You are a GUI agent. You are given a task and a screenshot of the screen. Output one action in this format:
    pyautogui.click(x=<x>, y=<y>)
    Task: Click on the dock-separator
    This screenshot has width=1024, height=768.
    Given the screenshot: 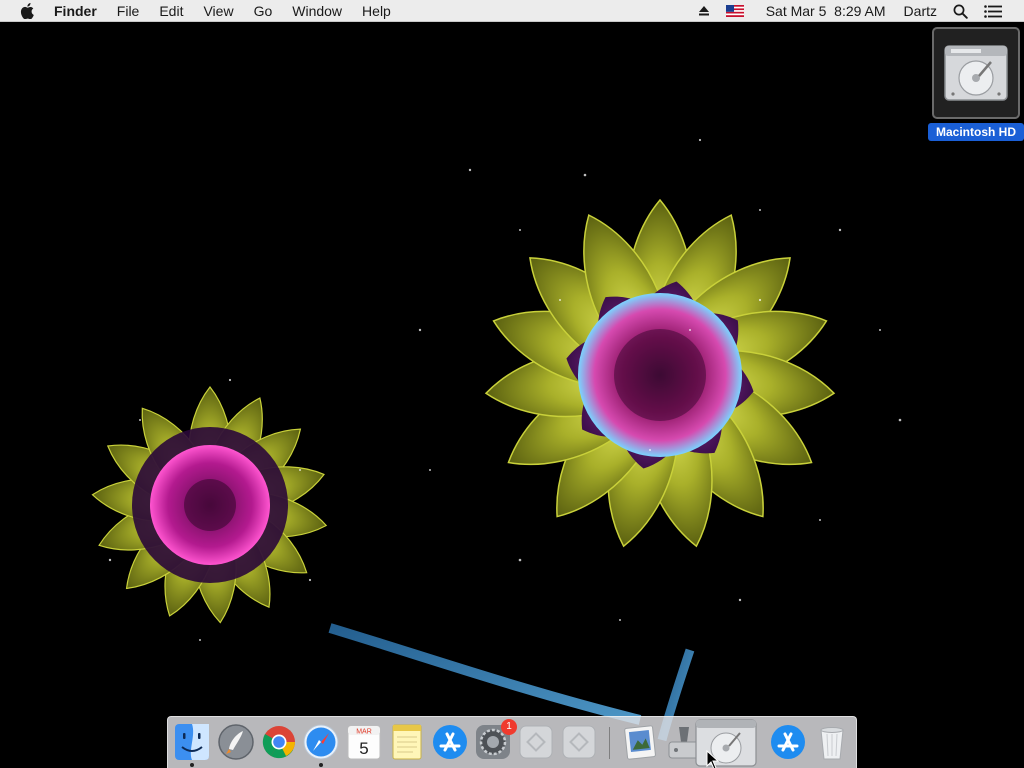 What is the action you would take?
    pyautogui.click(x=609, y=743)
    